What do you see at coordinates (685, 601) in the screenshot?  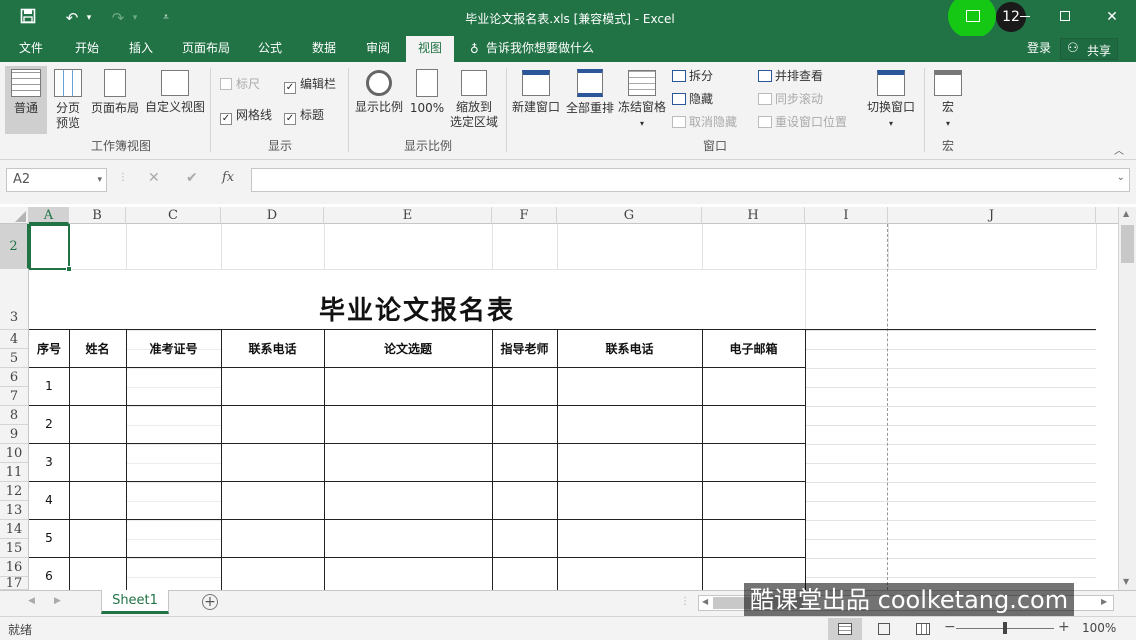 I see `tab-split-grip-icon: ⋮` at bounding box center [685, 601].